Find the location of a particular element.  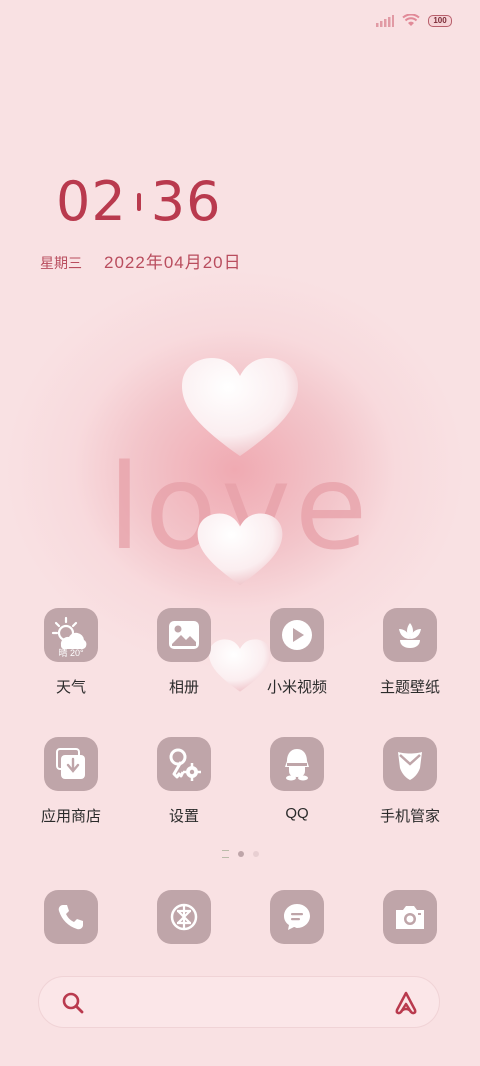

phone-icon is located at coordinates (71, 917).